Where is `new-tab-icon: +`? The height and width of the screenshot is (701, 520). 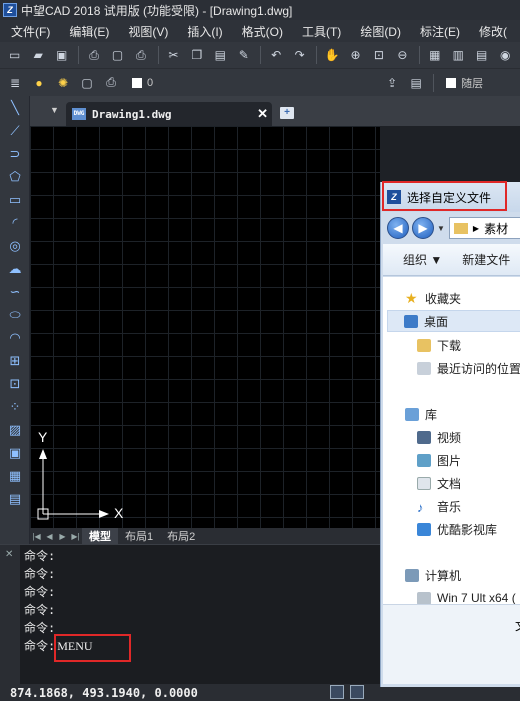 new-tab-icon: + is located at coordinates (287, 113).